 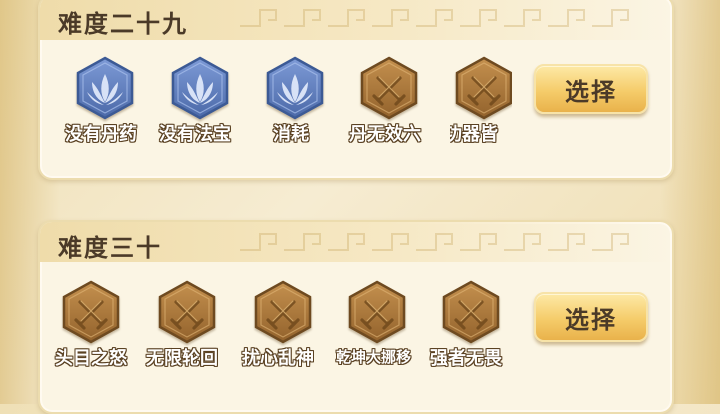 What do you see at coordinates (474, 134) in the screenshot?
I see `badge-label: 功器皆` at bounding box center [474, 134].